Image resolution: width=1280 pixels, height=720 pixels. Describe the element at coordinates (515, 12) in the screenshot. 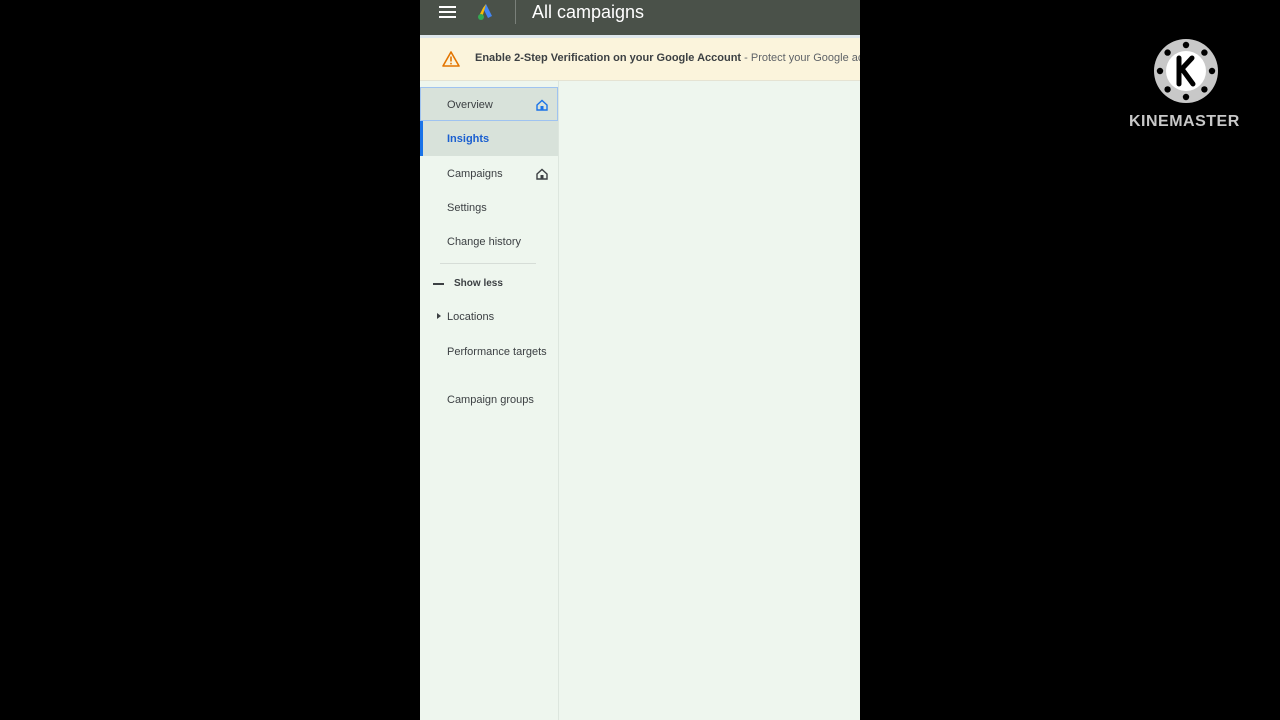

I see `title-divider` at that location.